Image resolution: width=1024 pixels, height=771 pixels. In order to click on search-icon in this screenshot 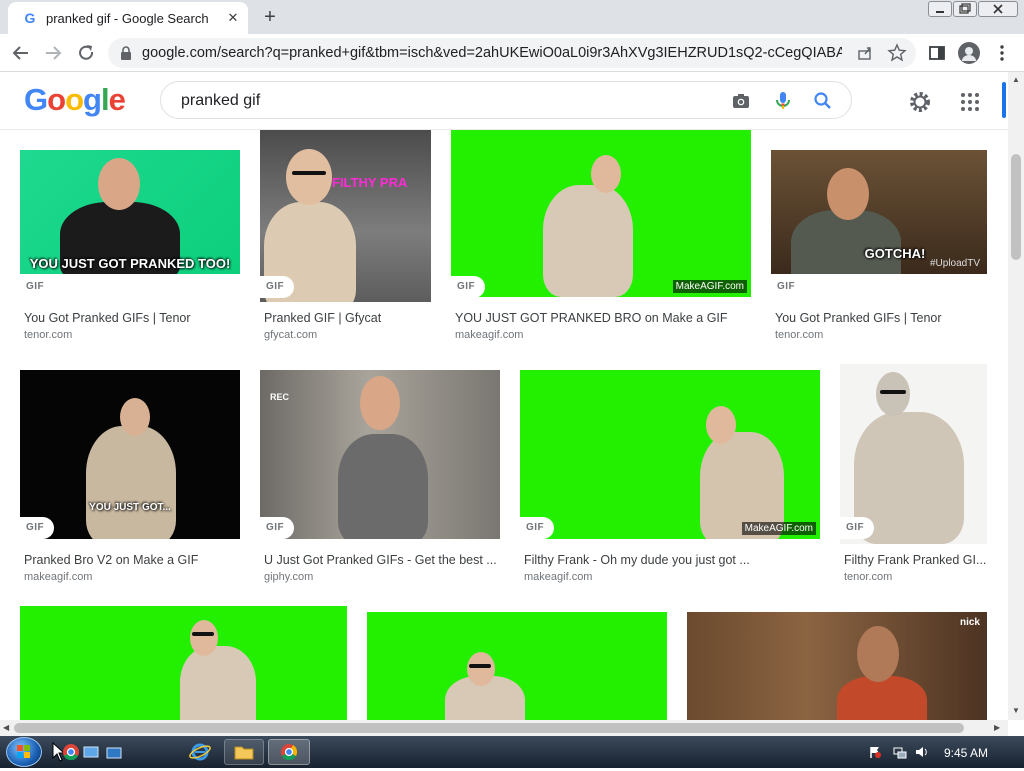, I will do `click(823, 101)`.